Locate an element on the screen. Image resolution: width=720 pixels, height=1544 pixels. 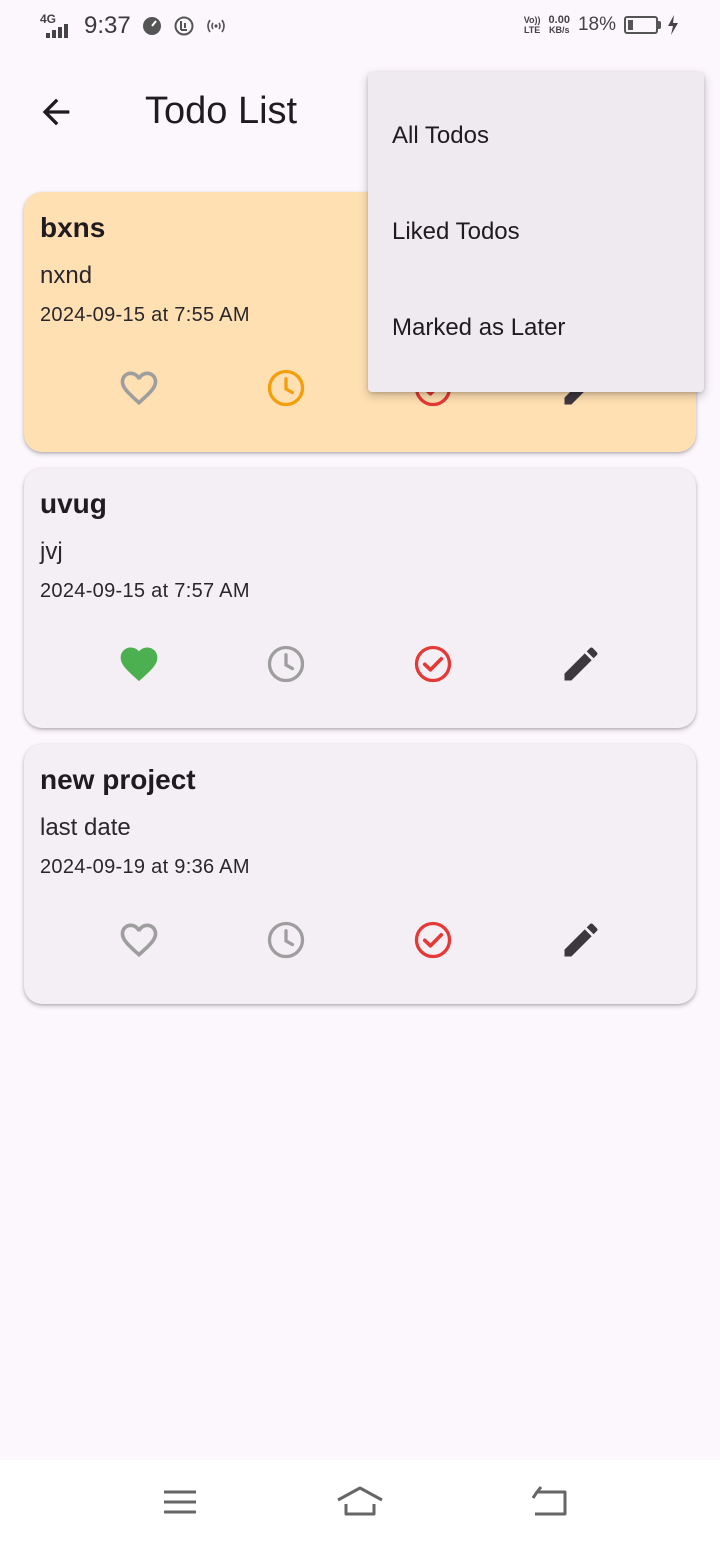
menu-item-marked-later: Marked as Later is located at coordinates (536, 328).